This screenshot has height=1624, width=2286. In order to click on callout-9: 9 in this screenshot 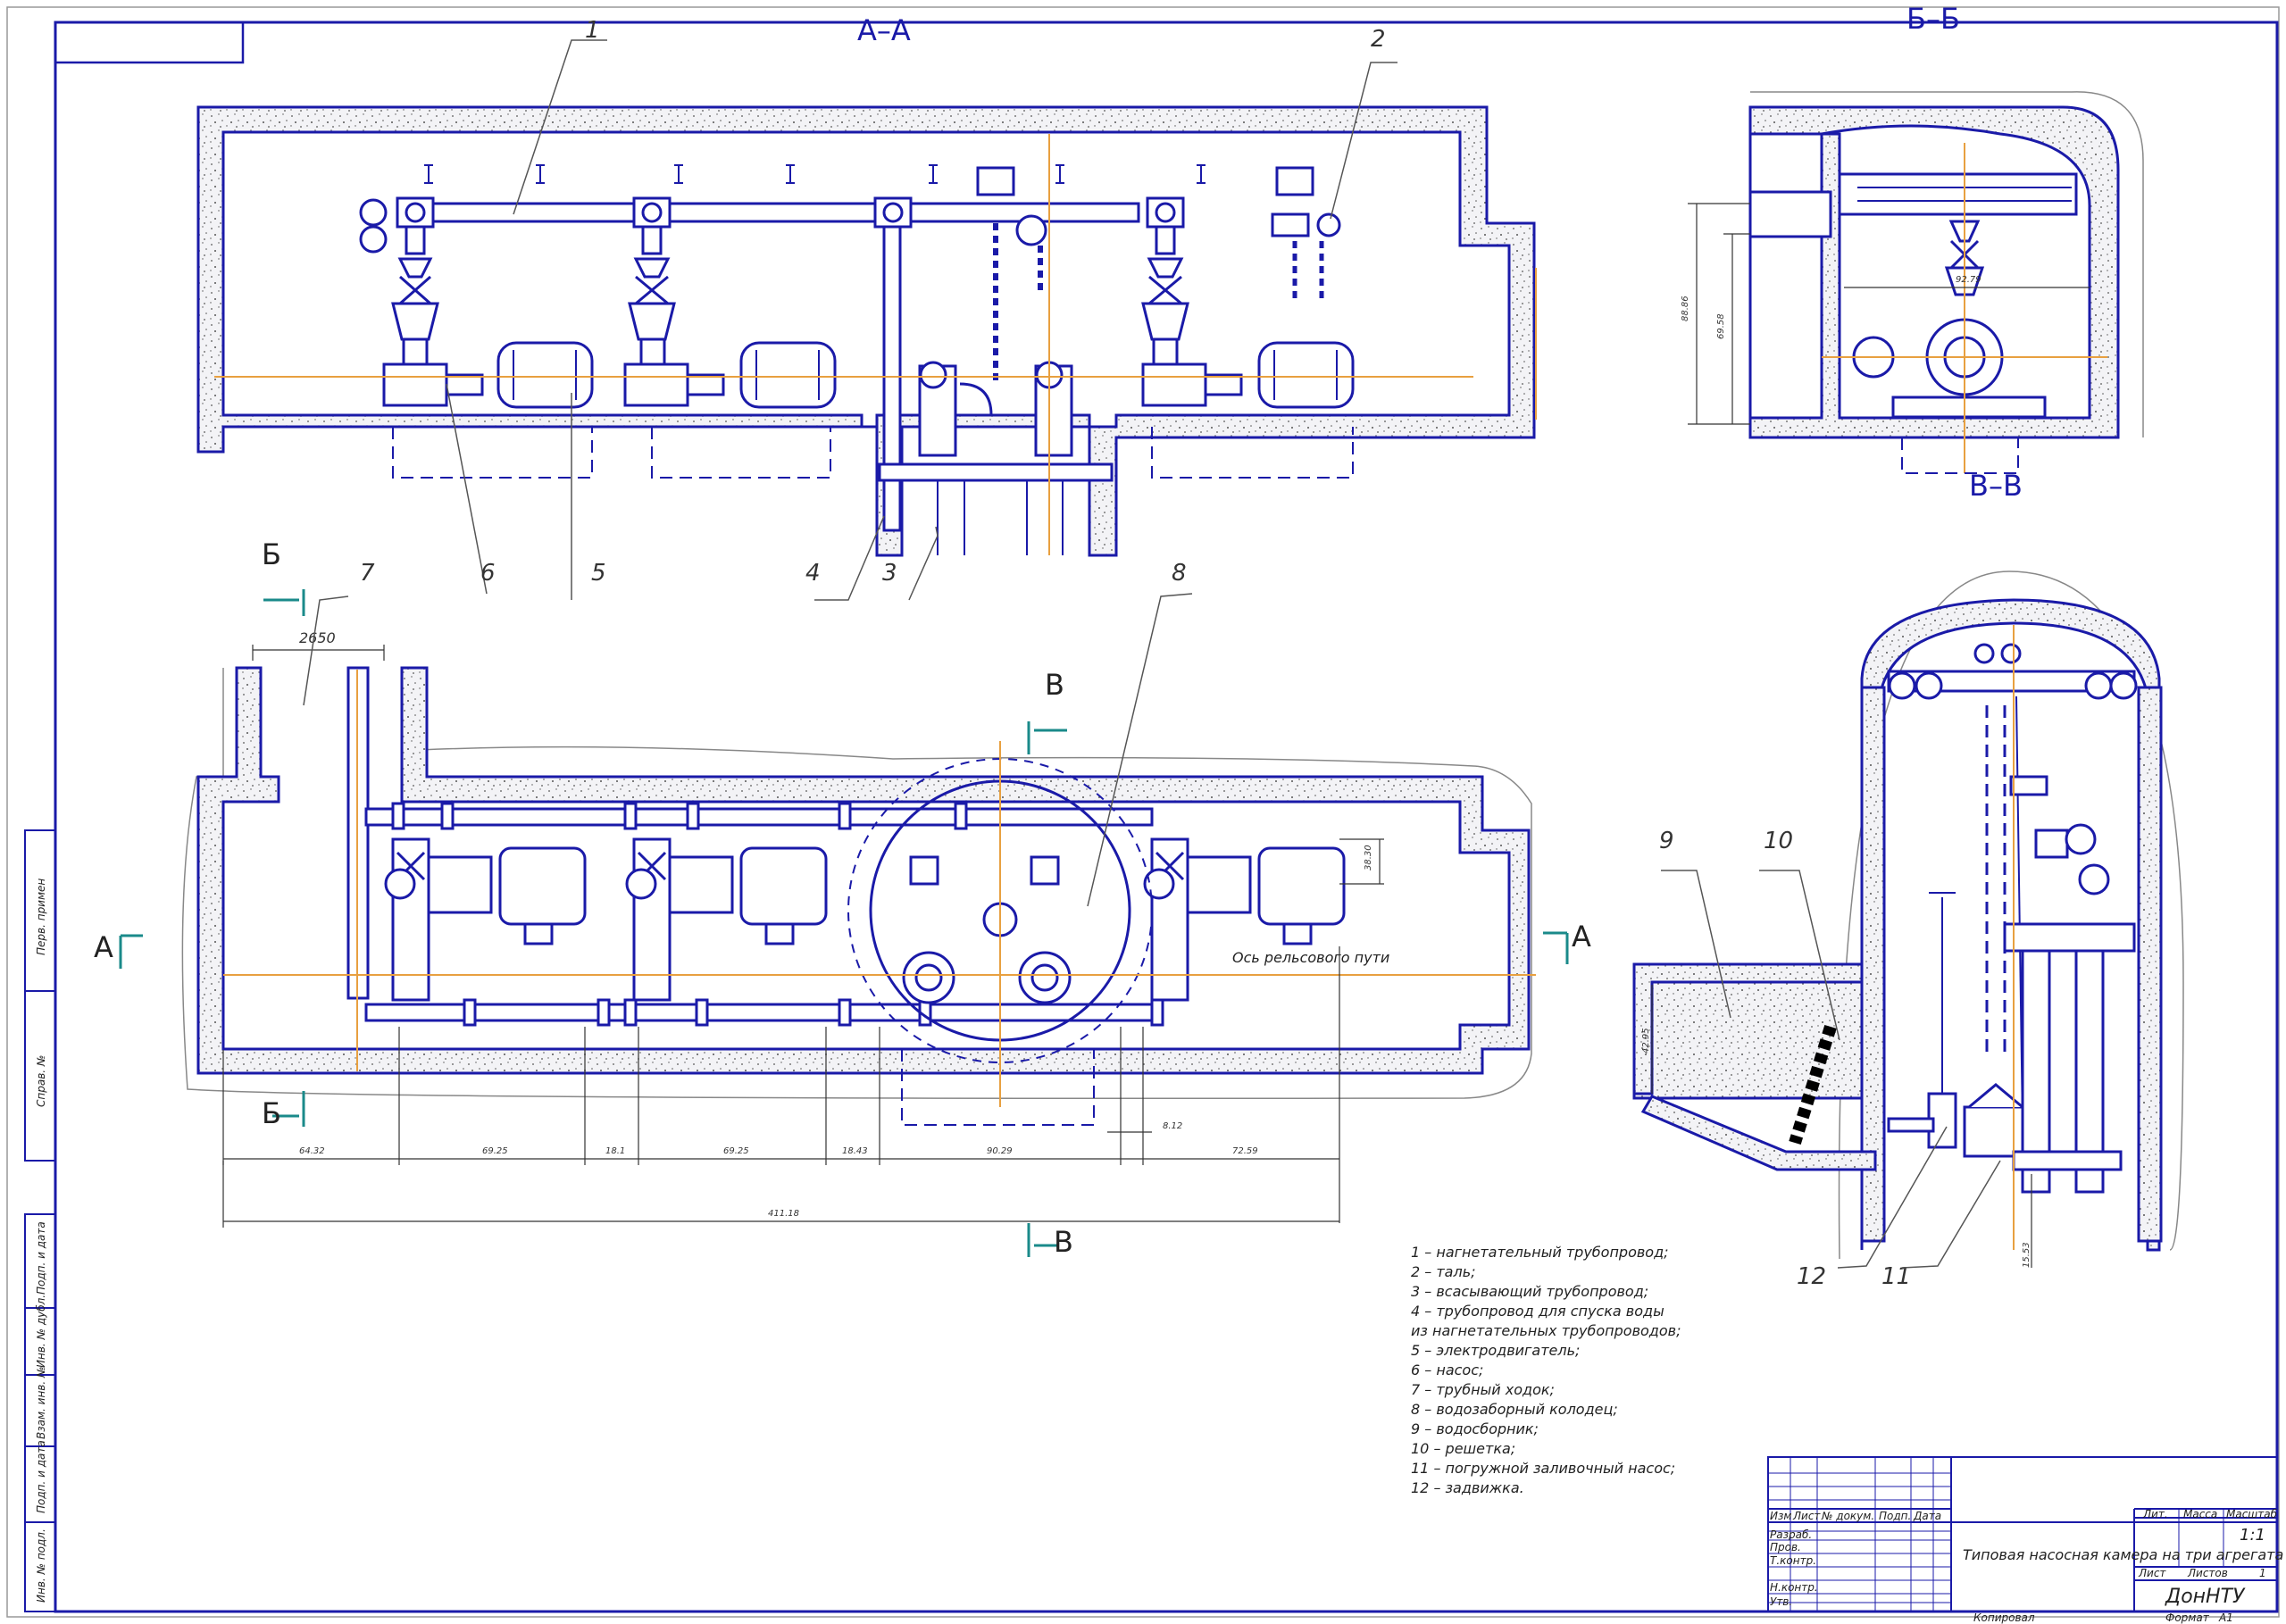, I will do `click(1666, 841)`.